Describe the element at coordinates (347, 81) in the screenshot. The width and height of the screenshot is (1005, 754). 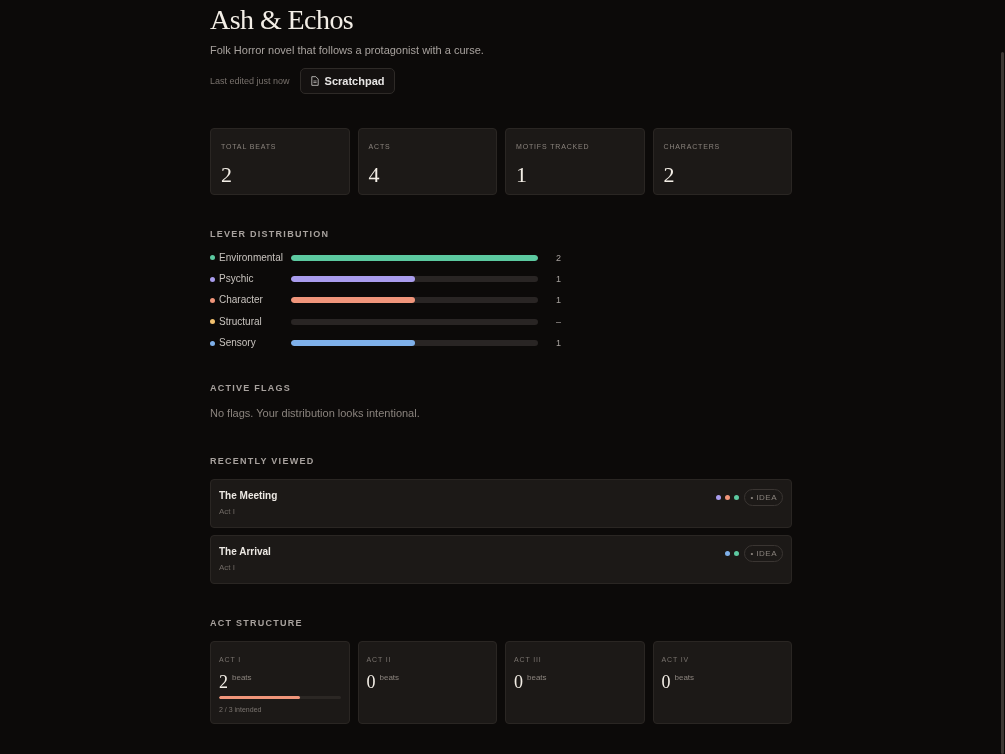
I see `scratchpad-button: Scratchpad` at that location.